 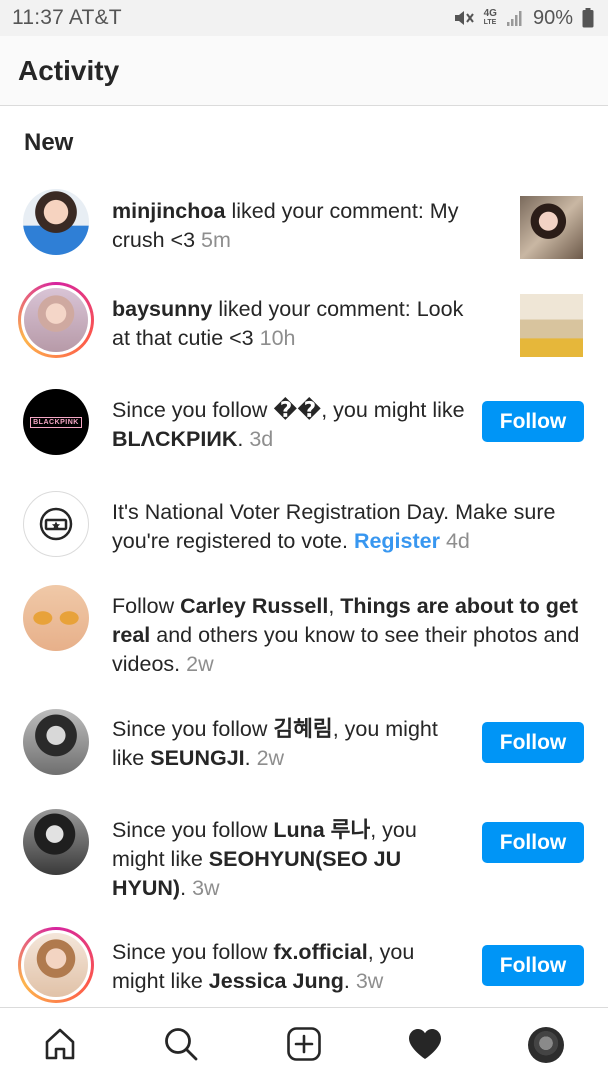 What do you see at coordinates (56, 842) in the screenshot?
I see `avatar-seohyun` at bounding box center [56, 842].